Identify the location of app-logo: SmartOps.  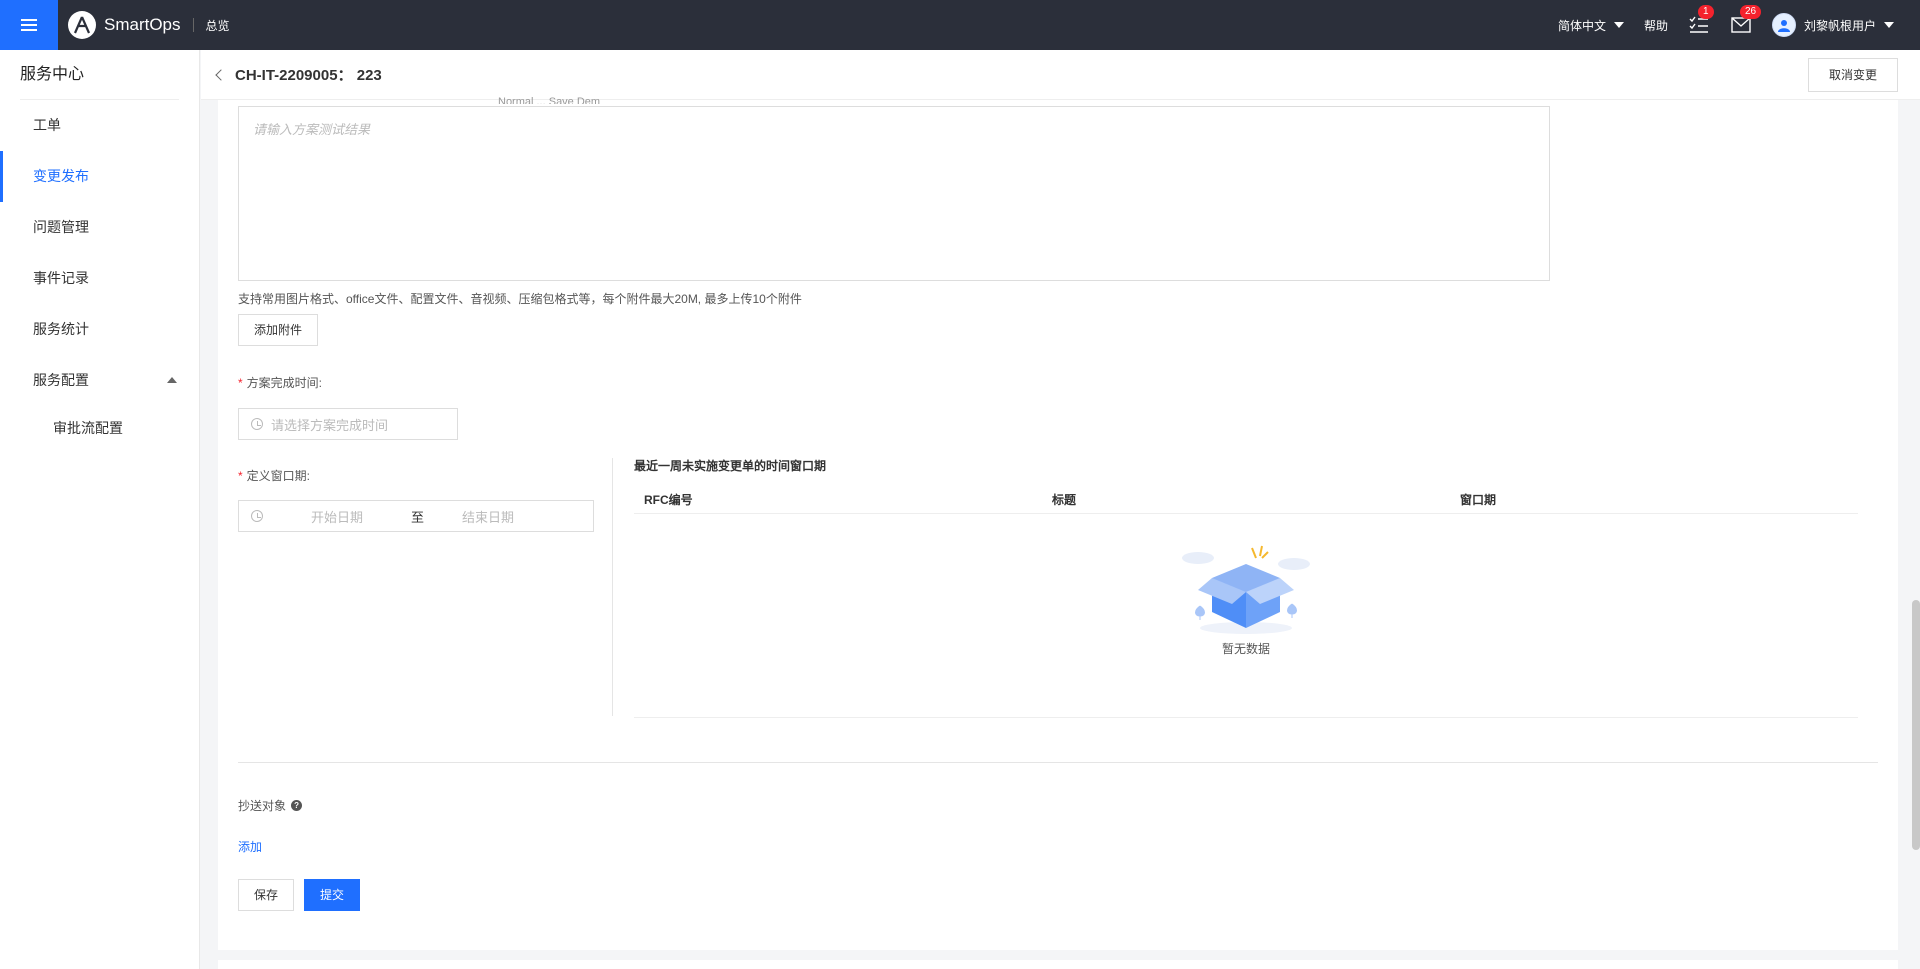
(124, 25).